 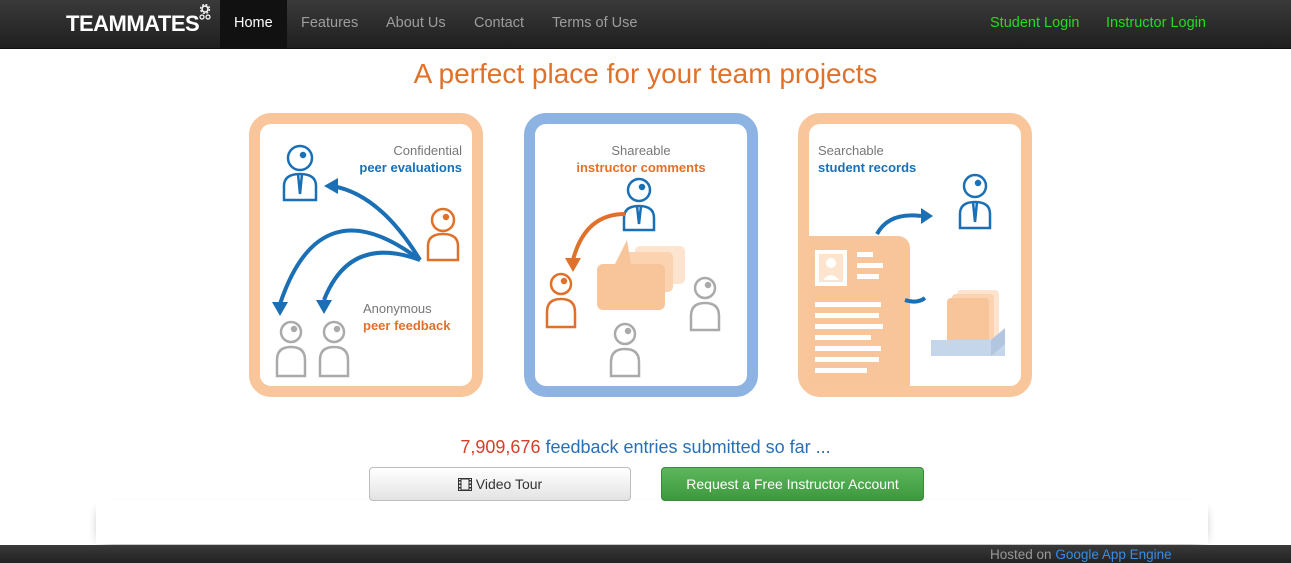 I want to click on panel1-line3: Anonymous, so click(x=397, y=308).